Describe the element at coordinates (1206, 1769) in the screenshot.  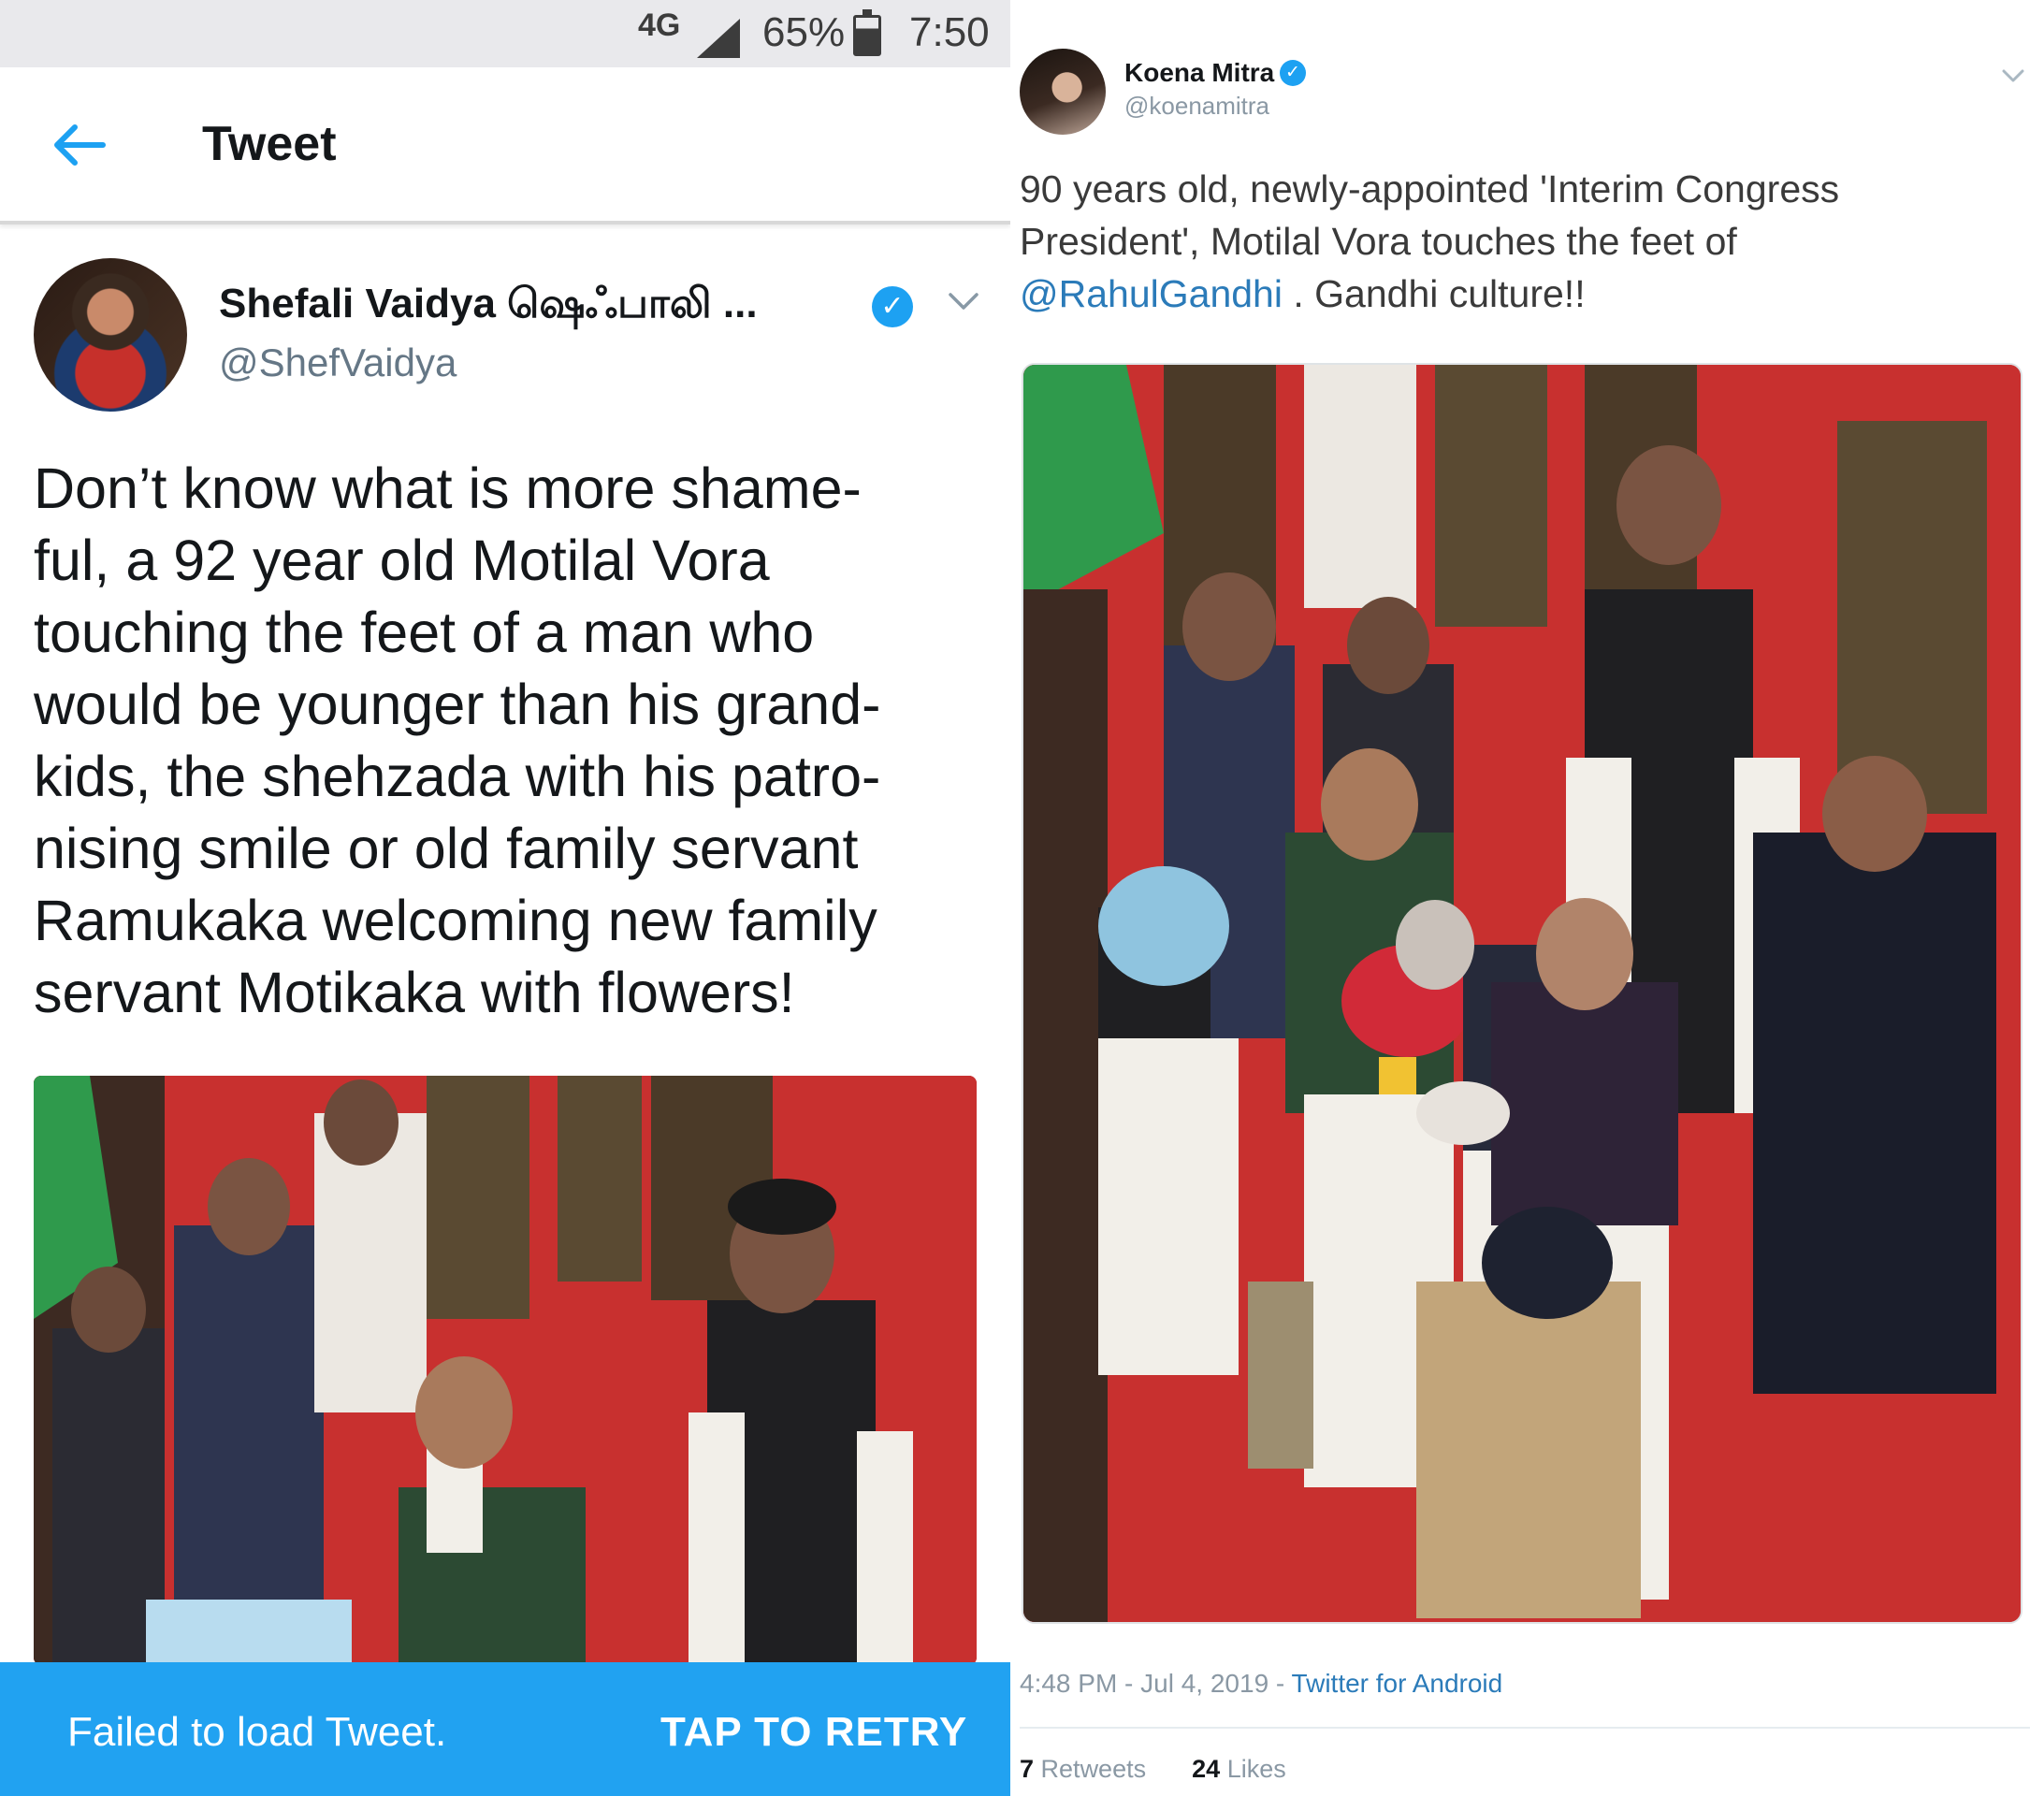
I see `likes-count: 24` at that location.